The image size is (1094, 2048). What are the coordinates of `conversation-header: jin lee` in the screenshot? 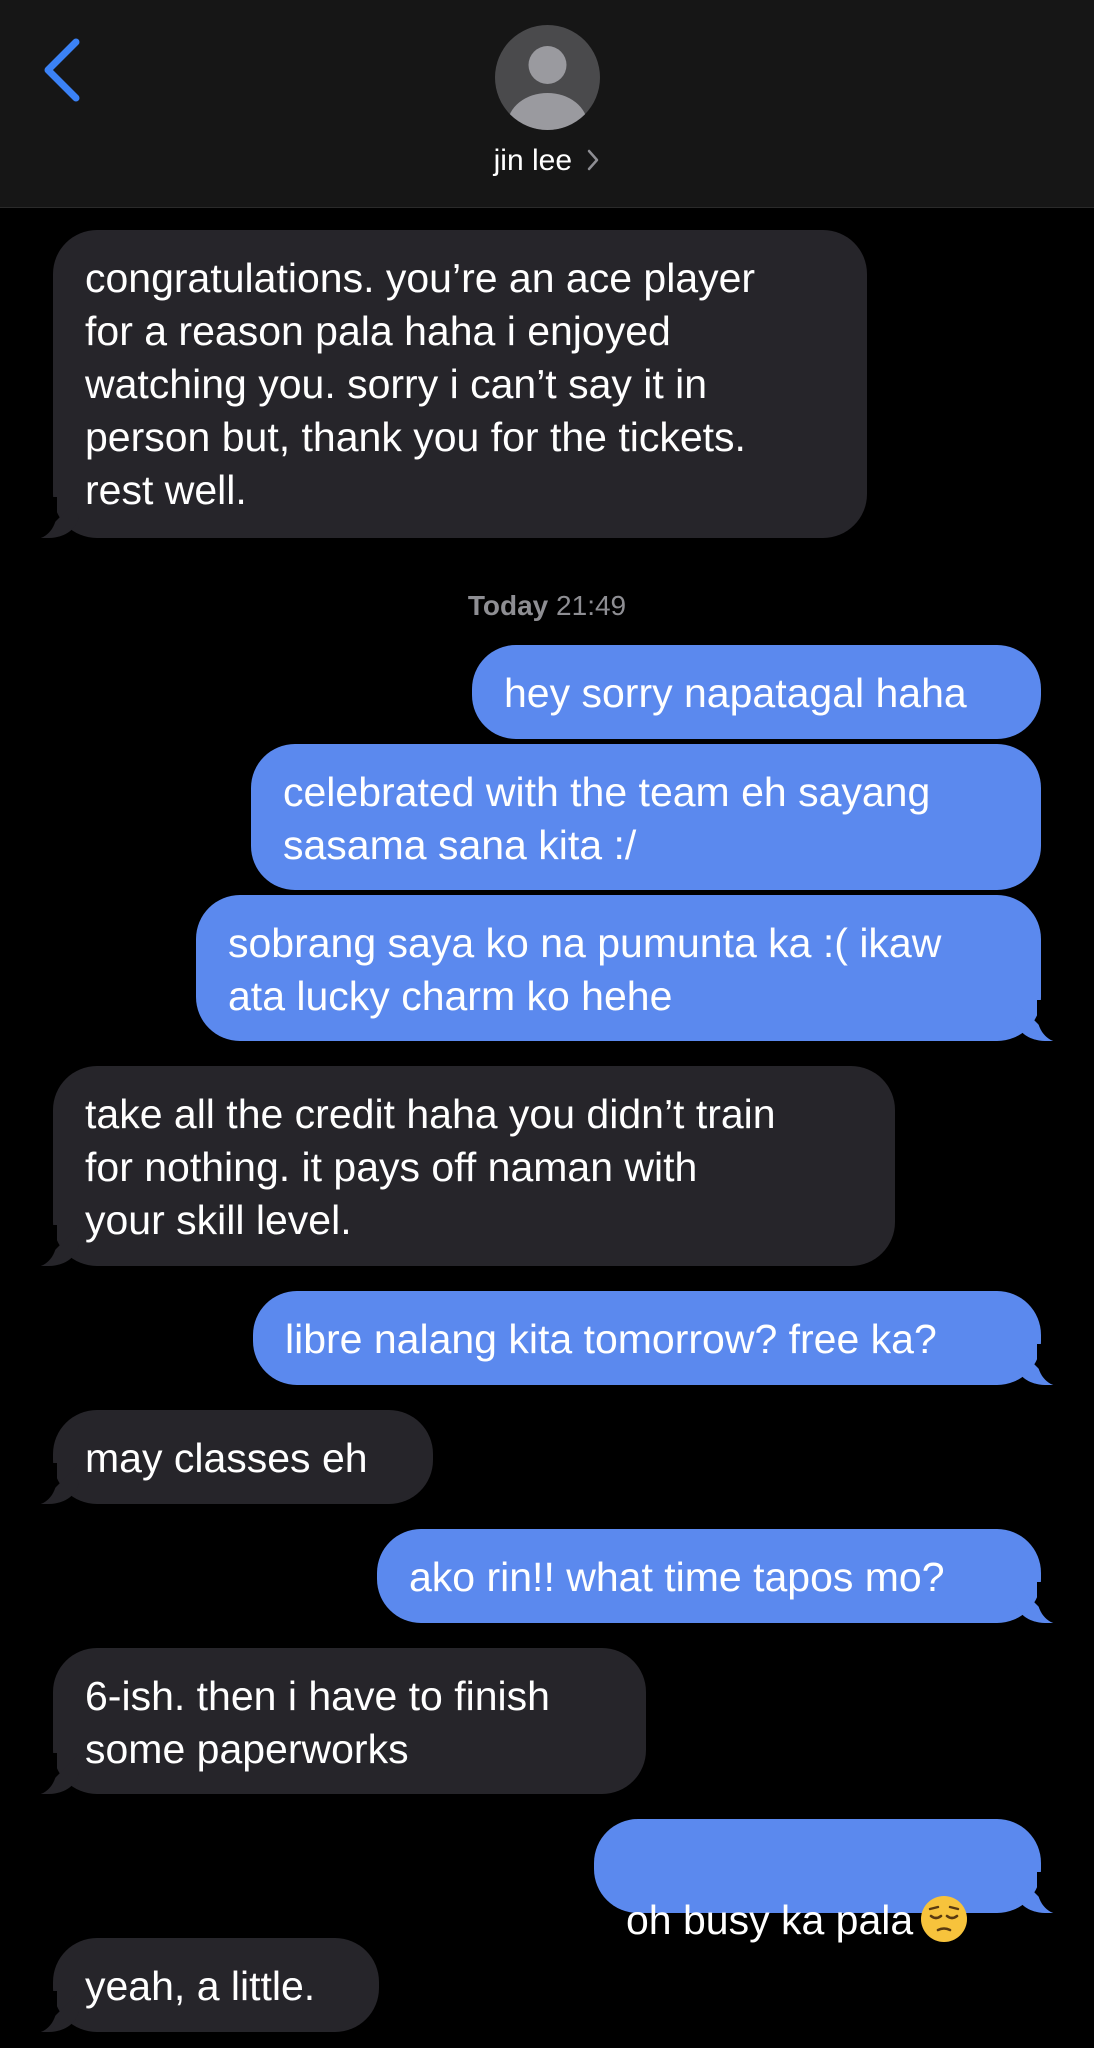 It's located at (547, 104).